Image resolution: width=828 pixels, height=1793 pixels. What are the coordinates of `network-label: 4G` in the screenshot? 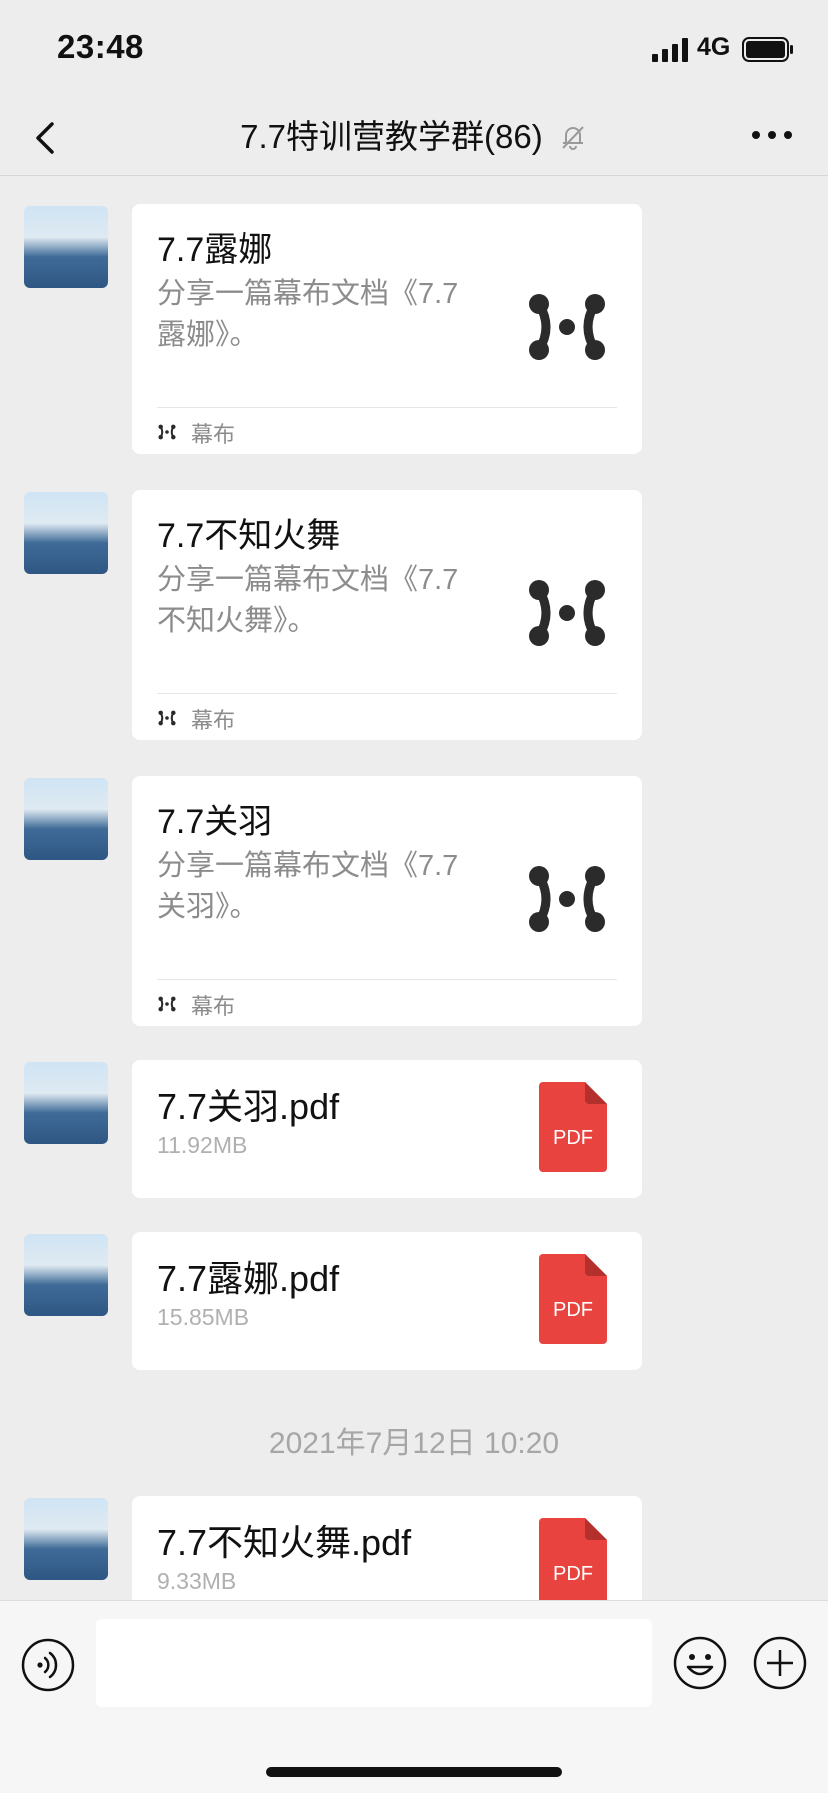 It's located at (714, 47).